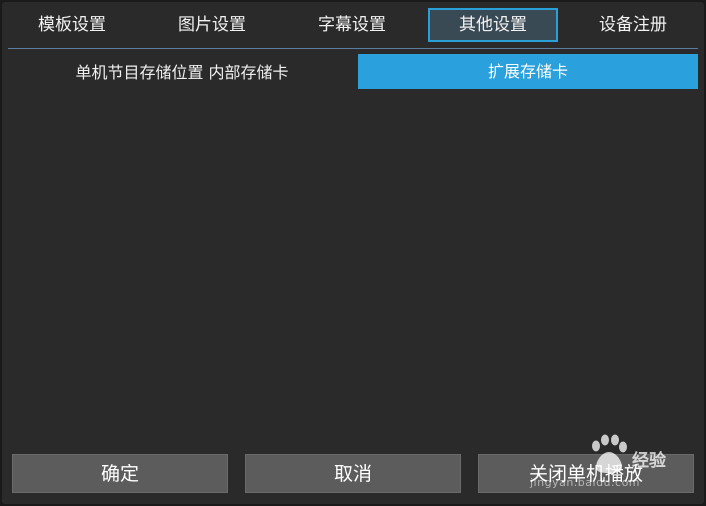 The height and width of the screenshot is (506, 706). Describe the element at coordinates (493, 25) in the screenshot. I see `tab-other-settings: 其他设置` at that location.